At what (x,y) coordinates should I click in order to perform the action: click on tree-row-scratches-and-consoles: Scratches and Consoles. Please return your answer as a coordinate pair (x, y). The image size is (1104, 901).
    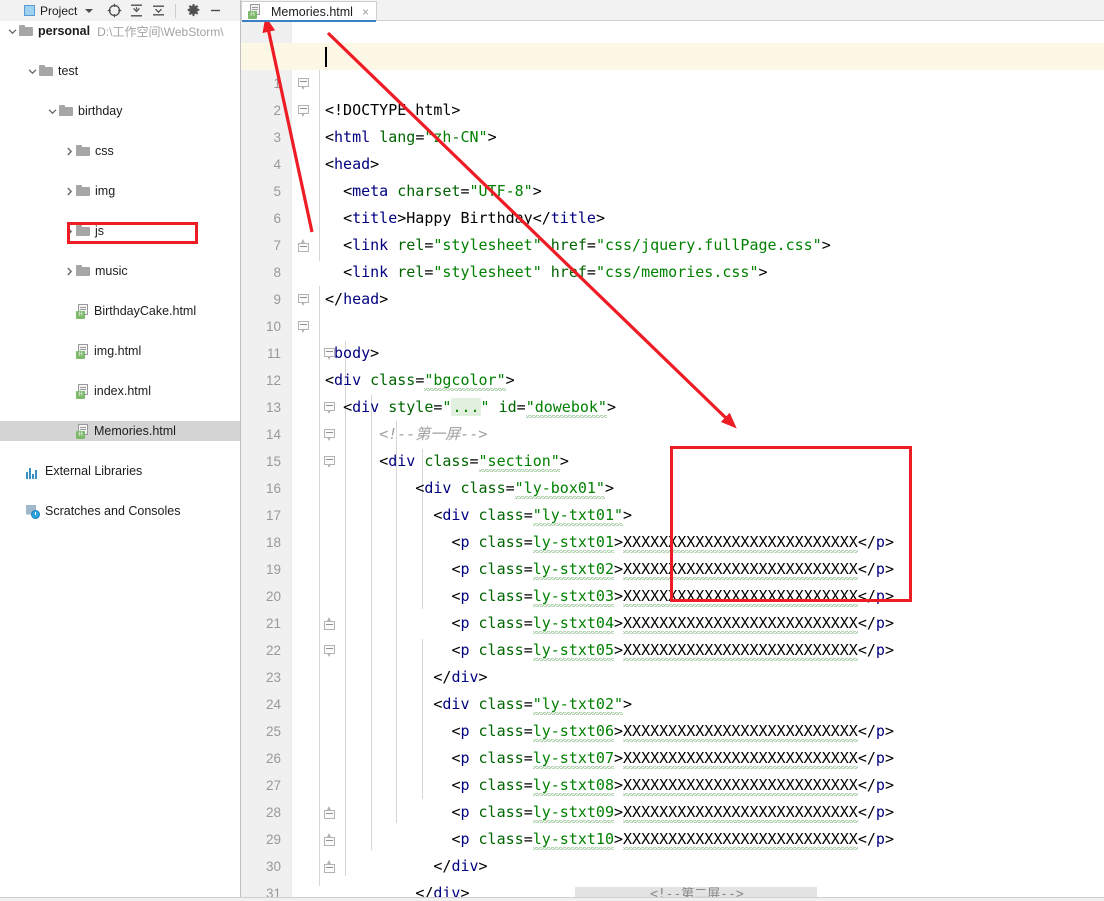
    Looking at the image, I should click on (120, 511).